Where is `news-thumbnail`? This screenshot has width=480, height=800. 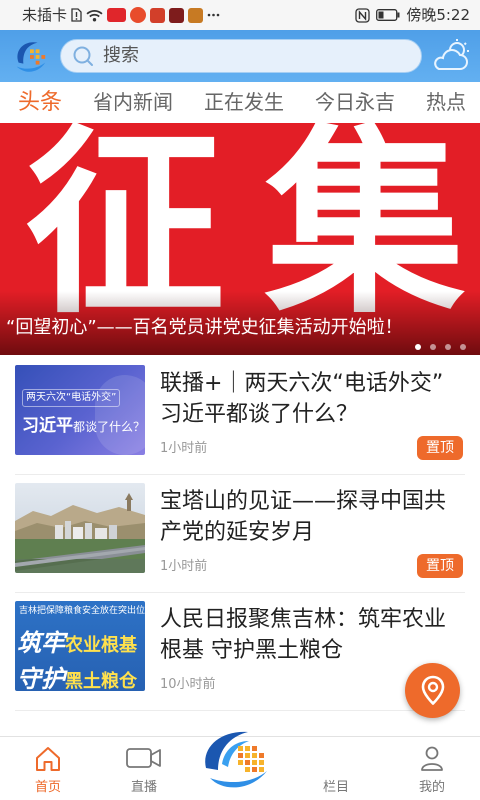
news-thumbnail is located at coordinates (80, 528).